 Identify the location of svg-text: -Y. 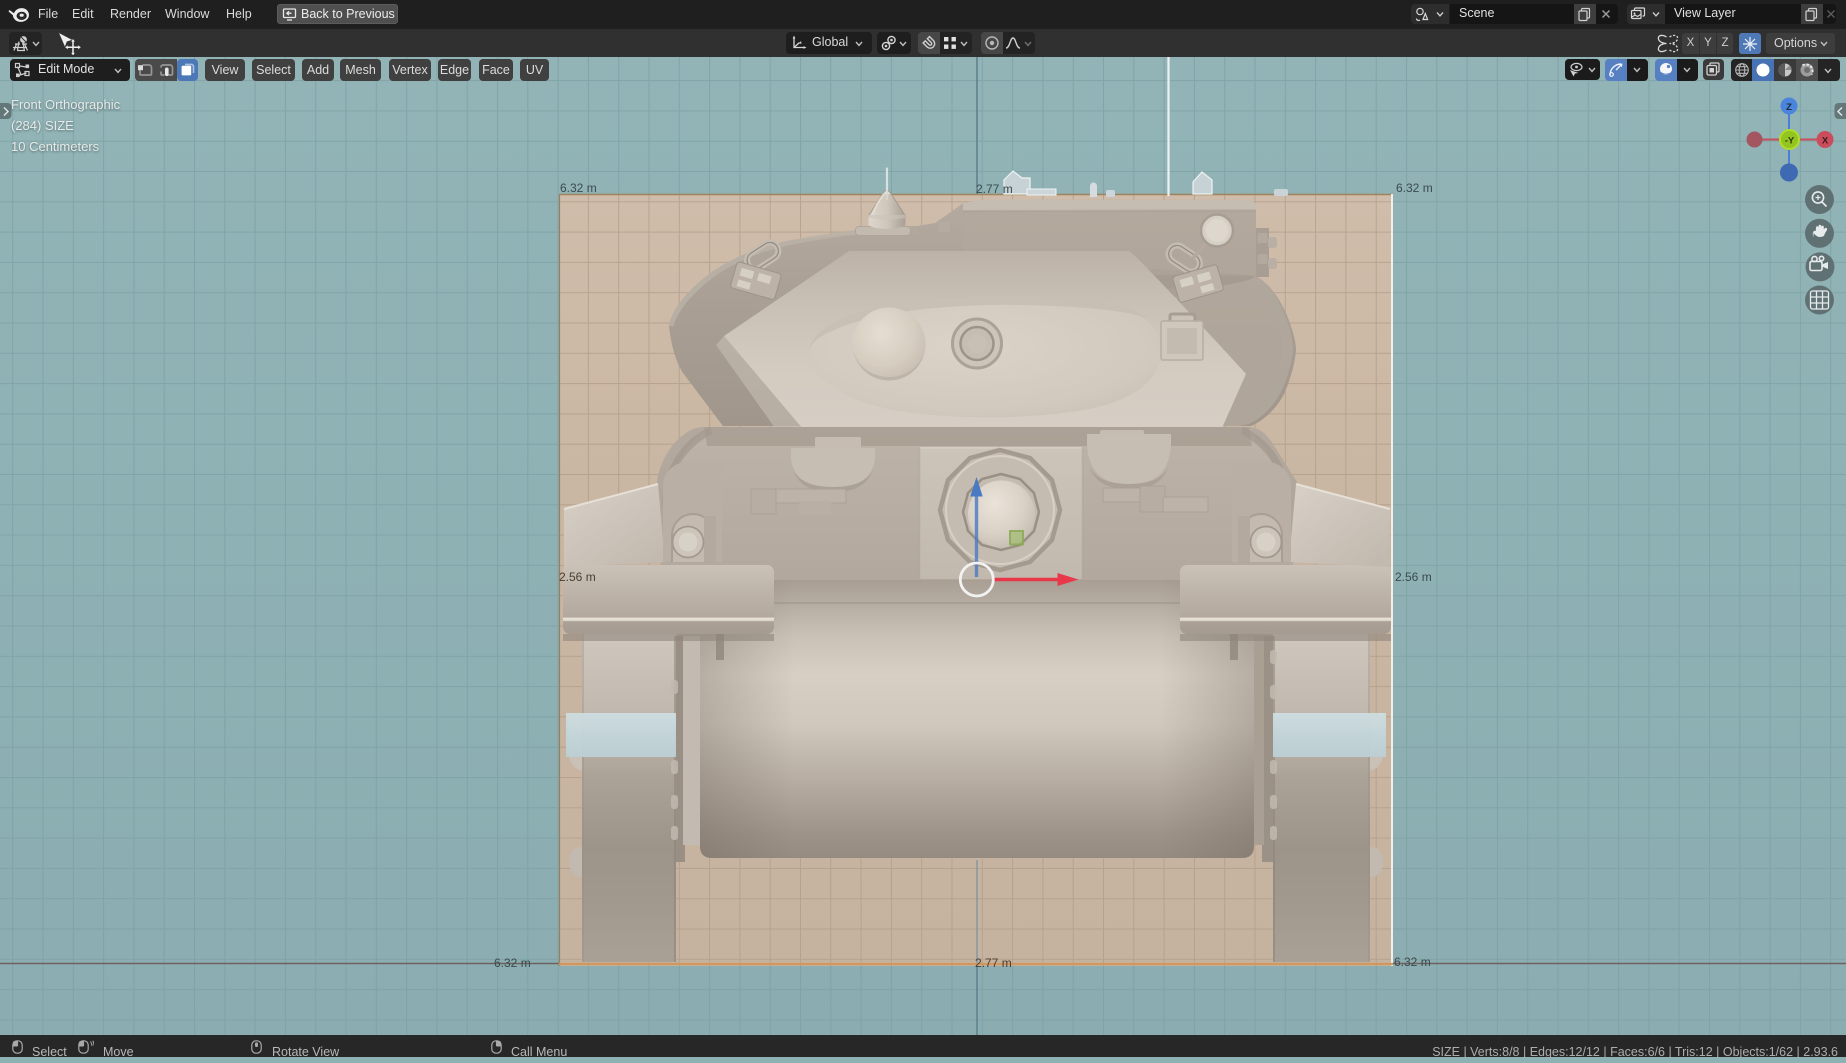
(1790, 141).